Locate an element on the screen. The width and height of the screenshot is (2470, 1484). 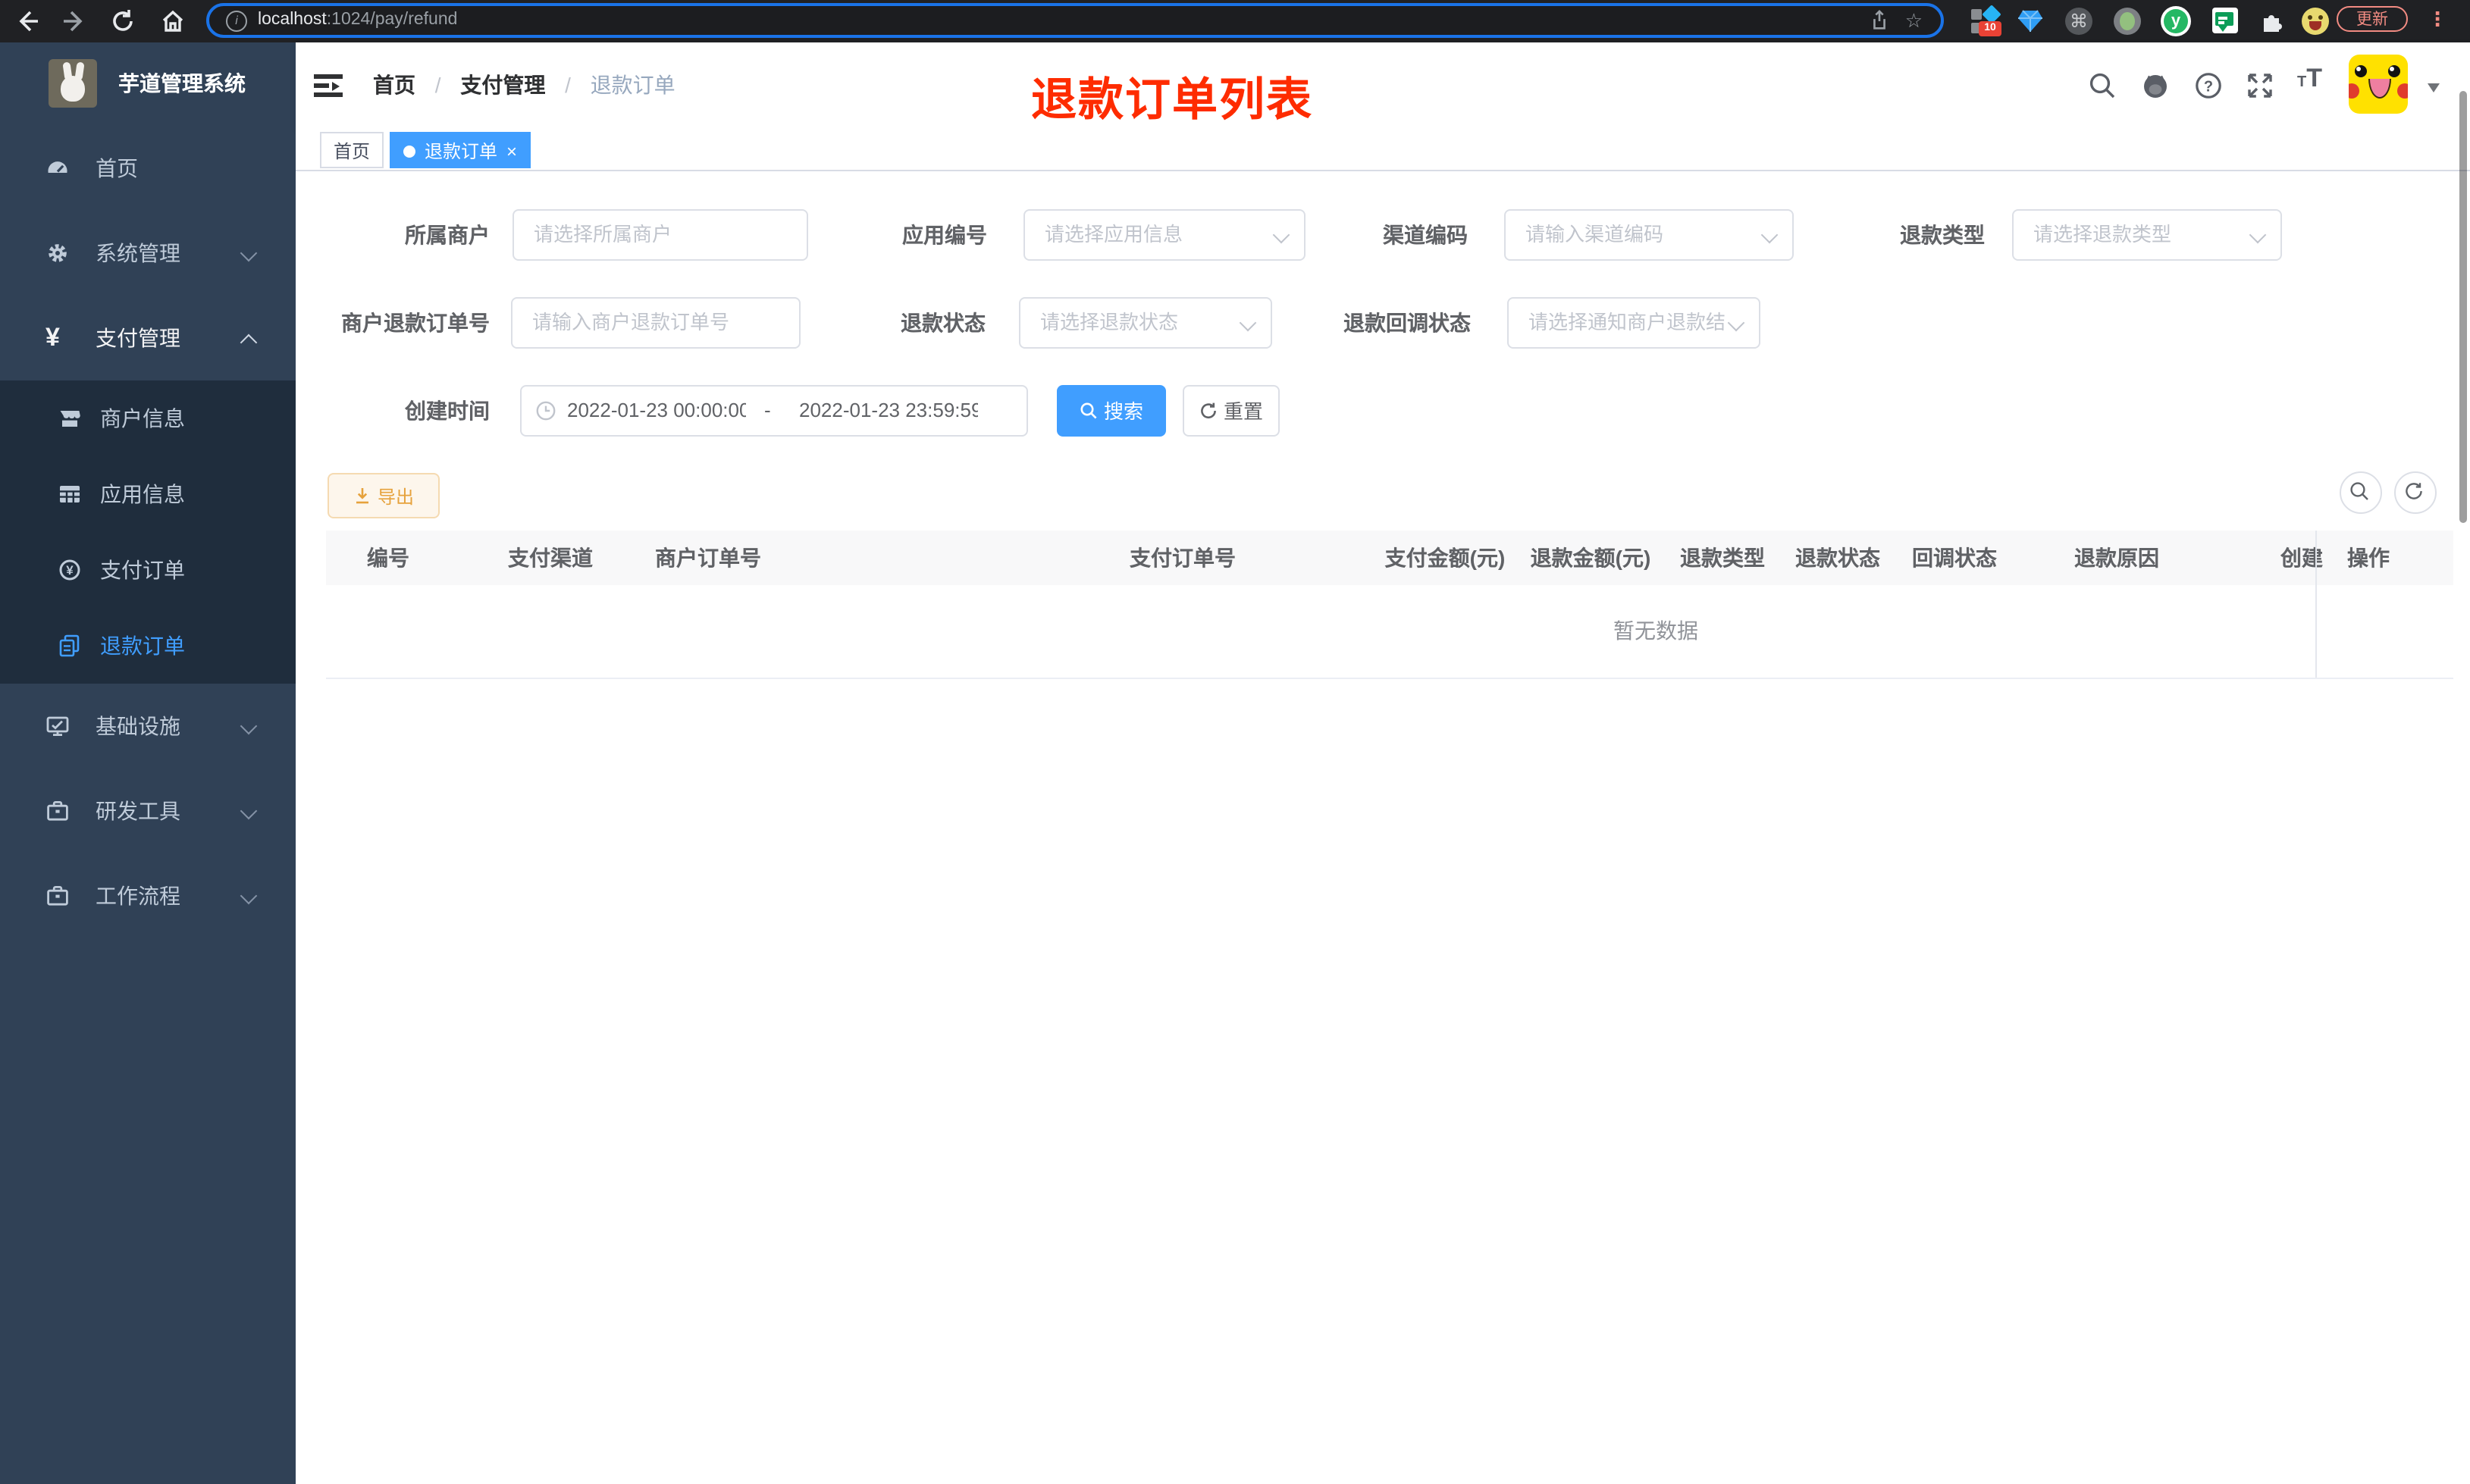
sidebar-item-workflow: 工作流程 is located at coordinates (148, 895).